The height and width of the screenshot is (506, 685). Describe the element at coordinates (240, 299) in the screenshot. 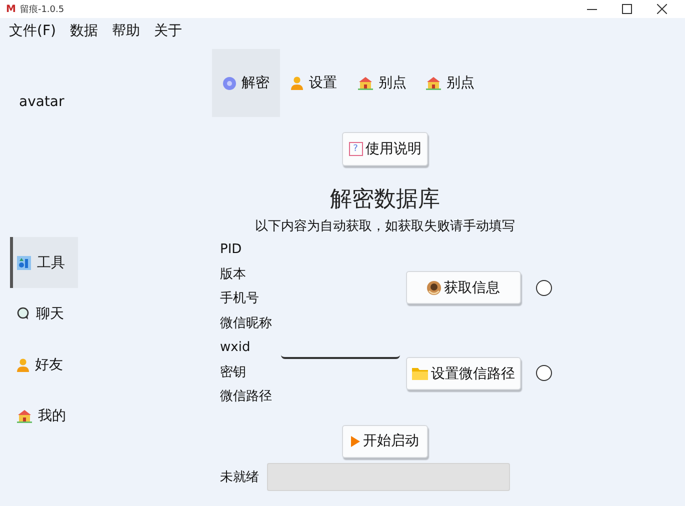

I see `field-label: 手机号` at that location.